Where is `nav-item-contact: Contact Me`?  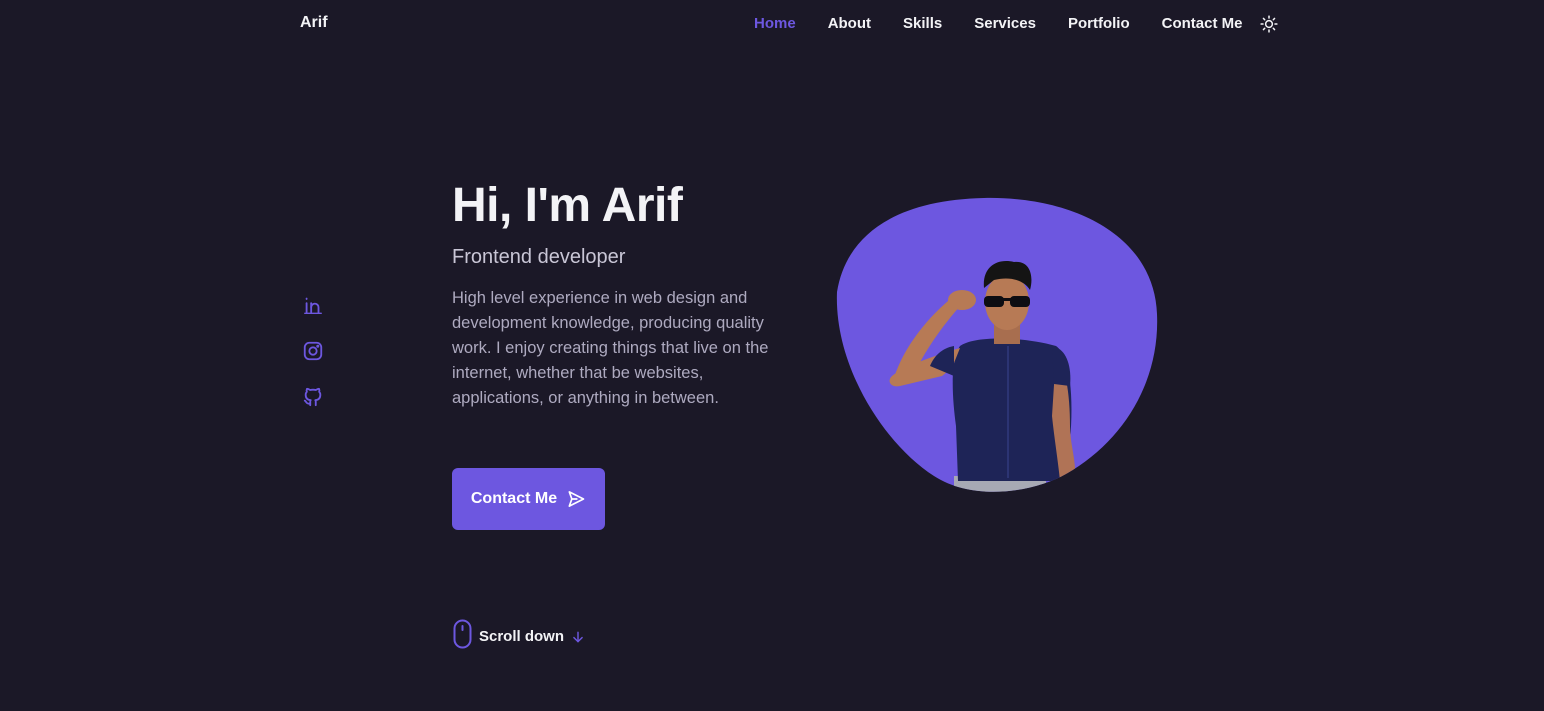 nav-item-contact: Contact Me is located at coordinates (1202, 24).